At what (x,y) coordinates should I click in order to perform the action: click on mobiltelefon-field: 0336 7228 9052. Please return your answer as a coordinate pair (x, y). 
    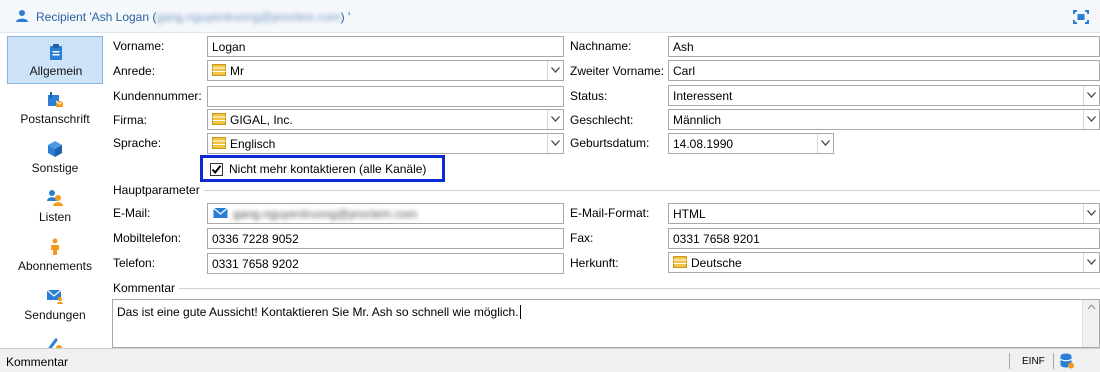
    Looking at the image, I should click on (385, 238).